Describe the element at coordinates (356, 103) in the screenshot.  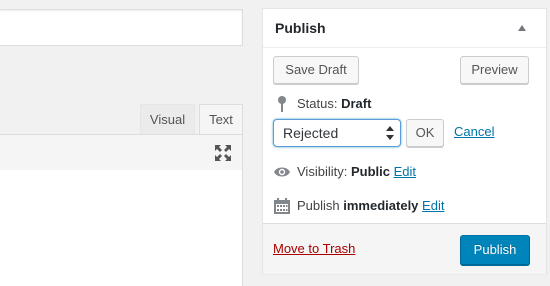
I see `status-value: Draft` at that location.